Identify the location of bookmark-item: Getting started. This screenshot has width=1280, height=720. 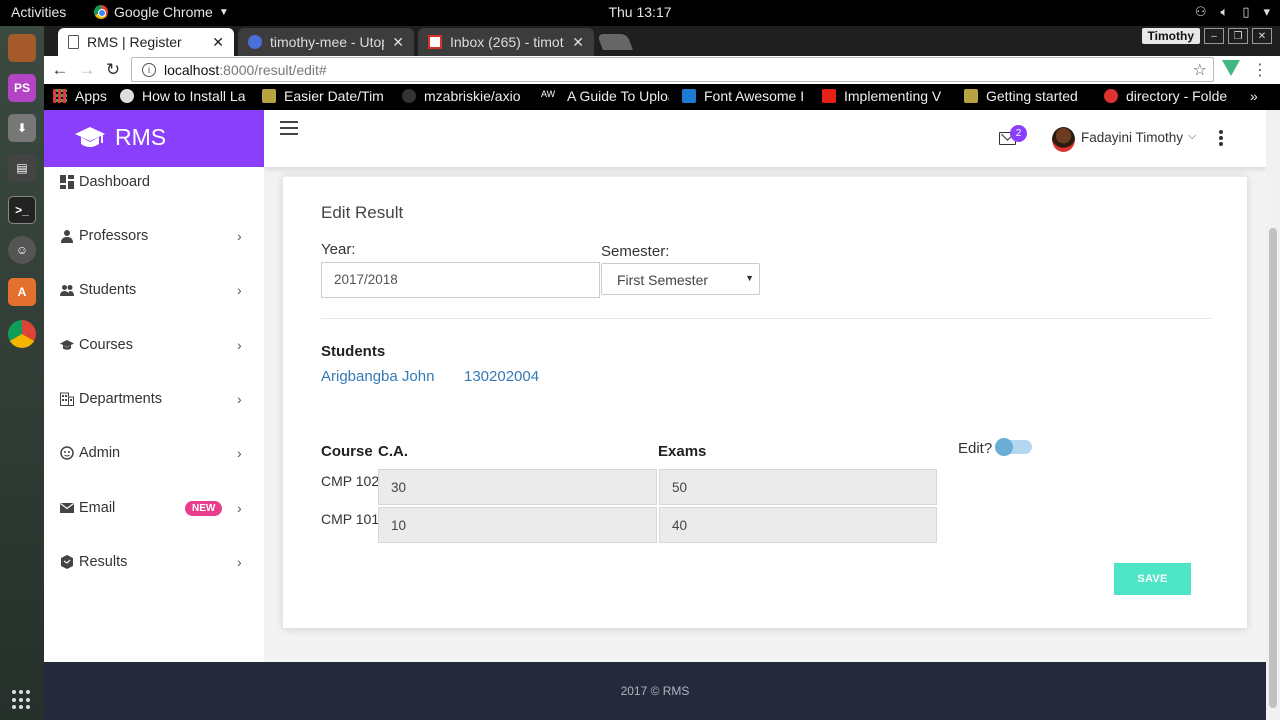
(1028, 96).